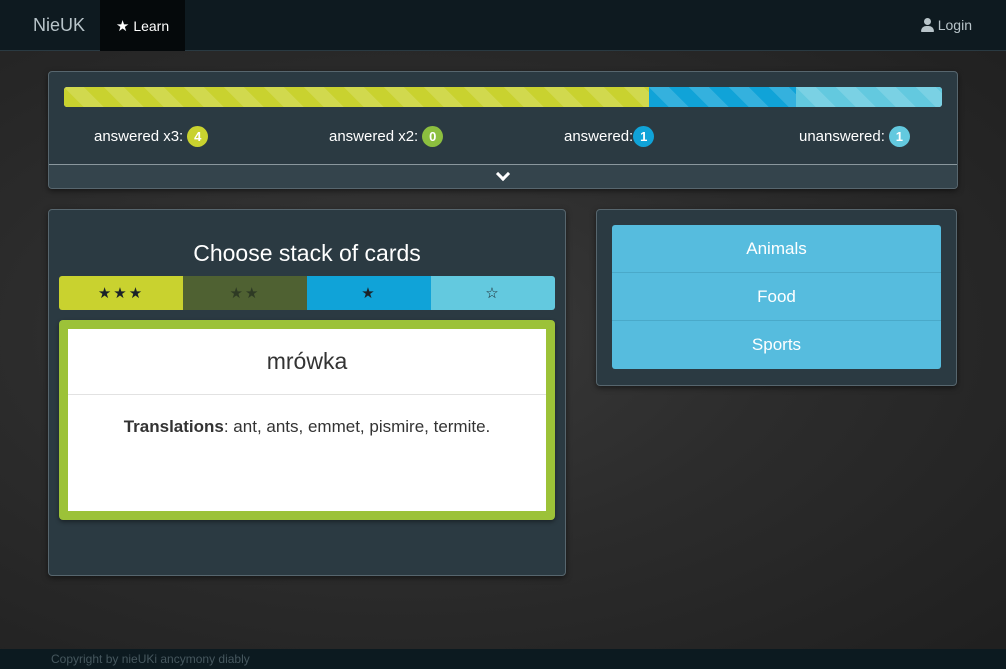 The height and width of the screenshot is (669, 1006). I want to click on stat-answered-x2: answered x2: 0, so click(386, 136).